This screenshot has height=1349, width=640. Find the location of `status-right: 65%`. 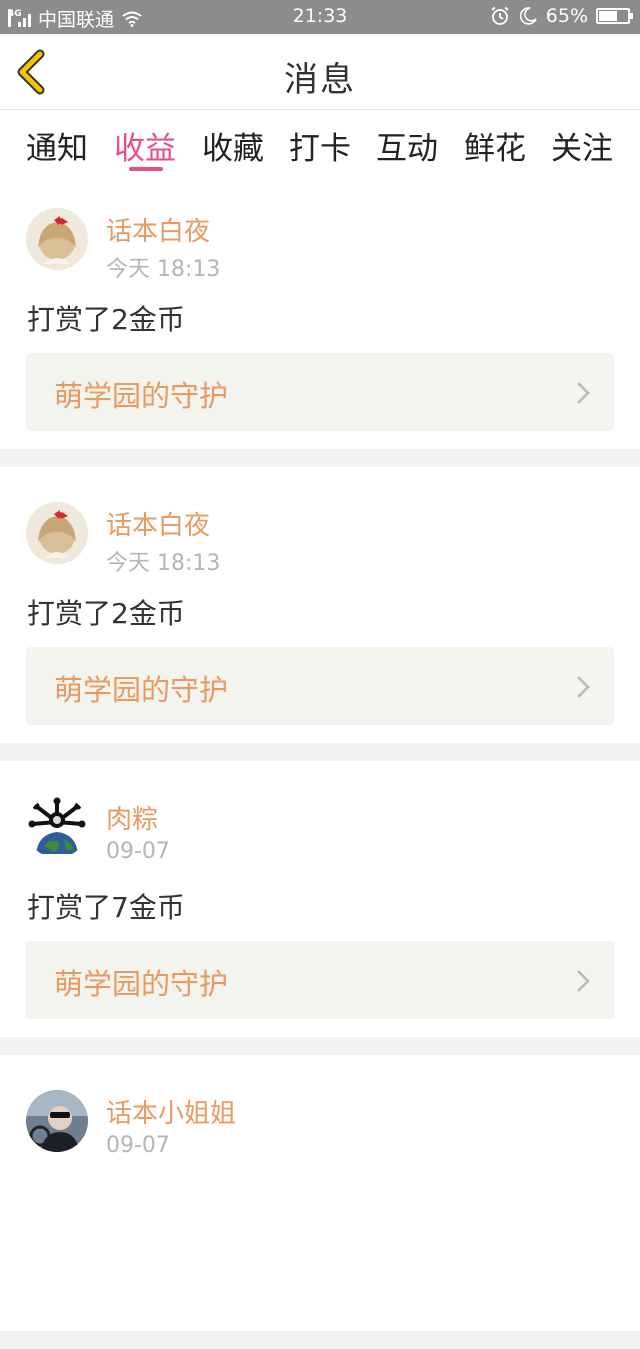

status-right: 65% is located at coordinates (561, 16).